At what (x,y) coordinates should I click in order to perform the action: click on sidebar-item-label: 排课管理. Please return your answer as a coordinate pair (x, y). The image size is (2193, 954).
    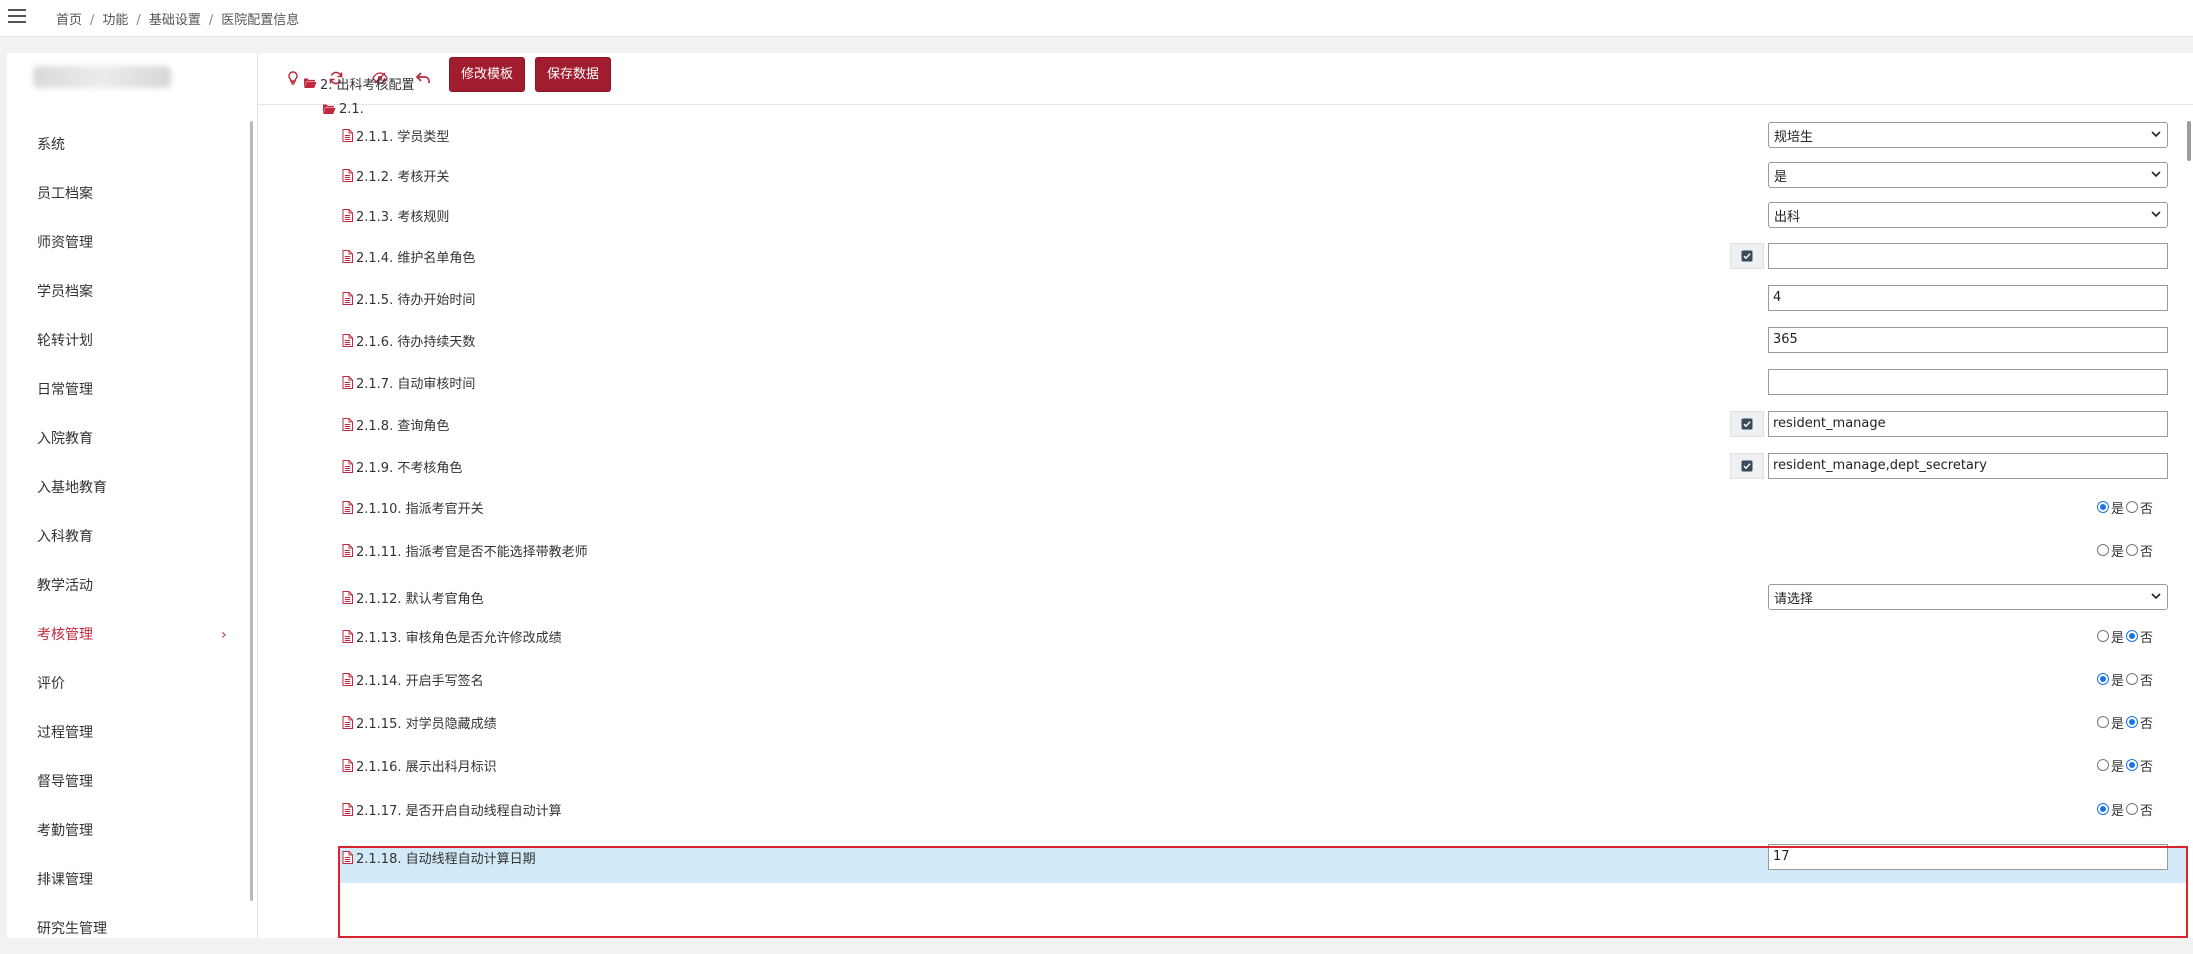
    Looking at the image, I should click on (65, 880).